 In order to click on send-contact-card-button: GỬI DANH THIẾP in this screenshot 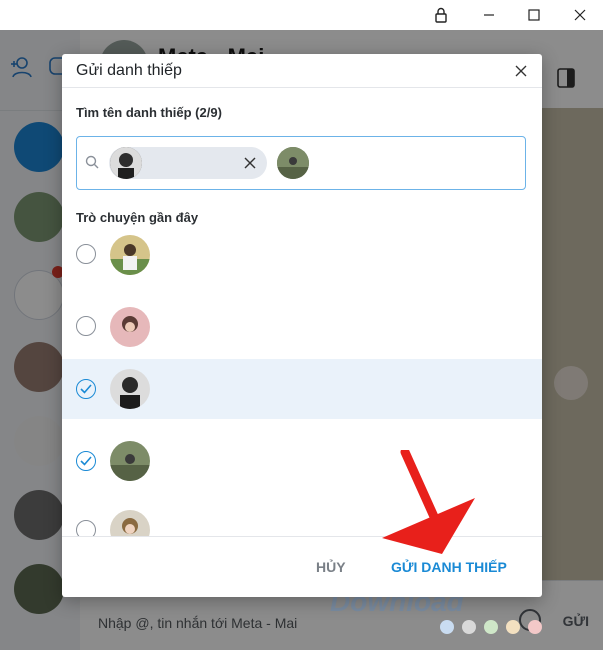, I will do `click(449, 567)`.